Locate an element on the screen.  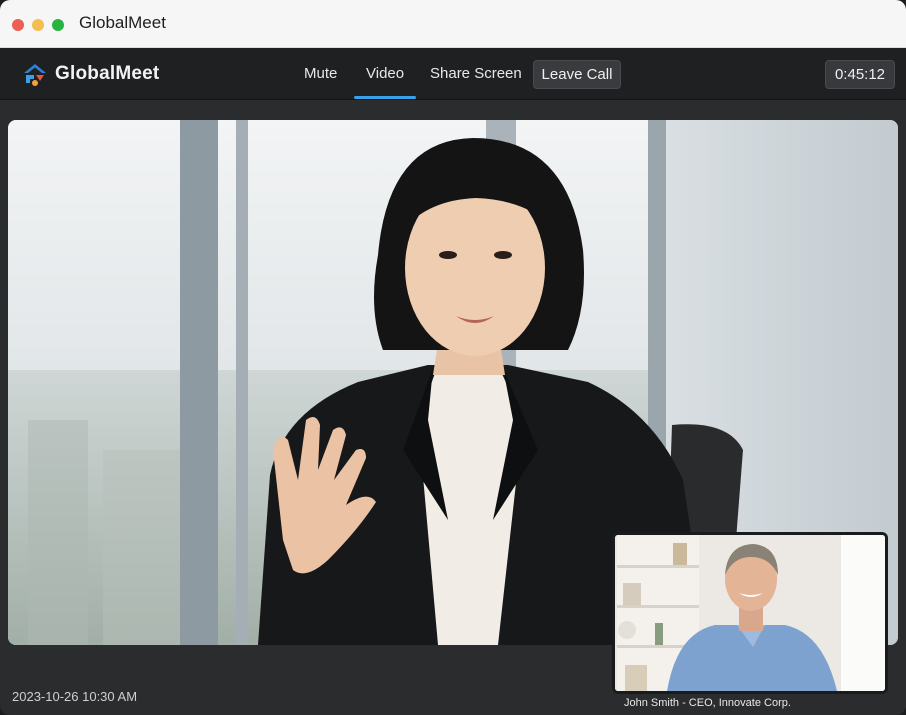
call-timestamp: 2023-10-26 10:30 AM is located at coordinates (75, 696).